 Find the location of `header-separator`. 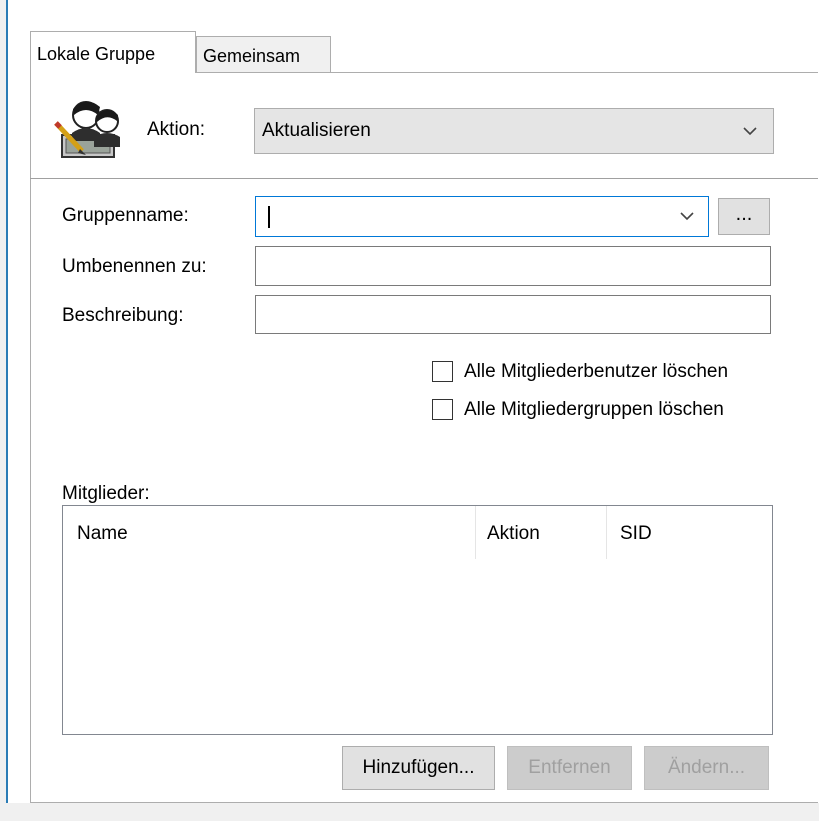

header-separator is located at coordinates (424, 178).